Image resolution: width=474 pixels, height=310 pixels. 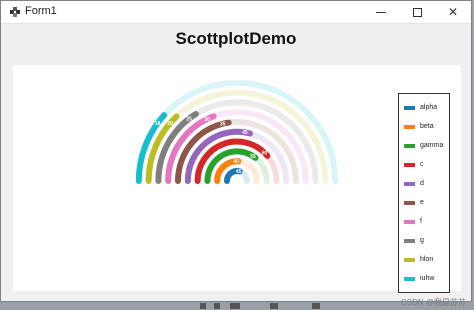 I want to click on legend-label: hlon, so click(x=427, y=259).